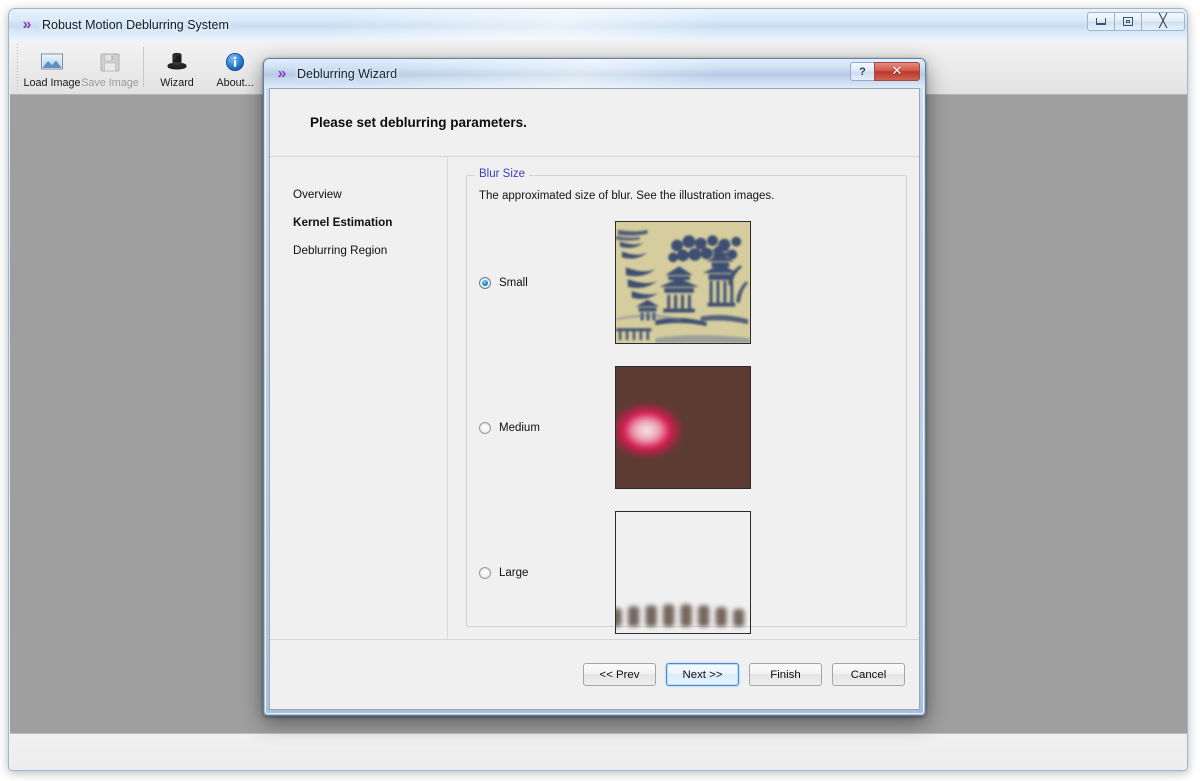 Image resolution: width=1200 pixels, height=781 pixels. I want to click on radio-small-icon, so click(485, 282).